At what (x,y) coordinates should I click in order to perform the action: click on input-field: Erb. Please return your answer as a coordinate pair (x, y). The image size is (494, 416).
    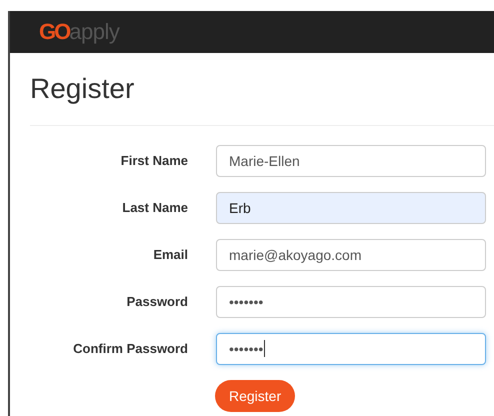
    Looking at the image, I should click on (351, 208).